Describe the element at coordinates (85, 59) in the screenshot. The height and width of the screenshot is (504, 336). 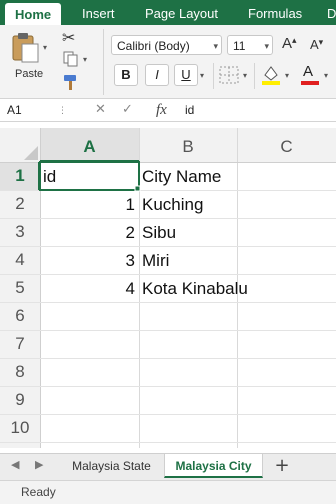
I see `copy-dropdown-icon: ▾` at that location.